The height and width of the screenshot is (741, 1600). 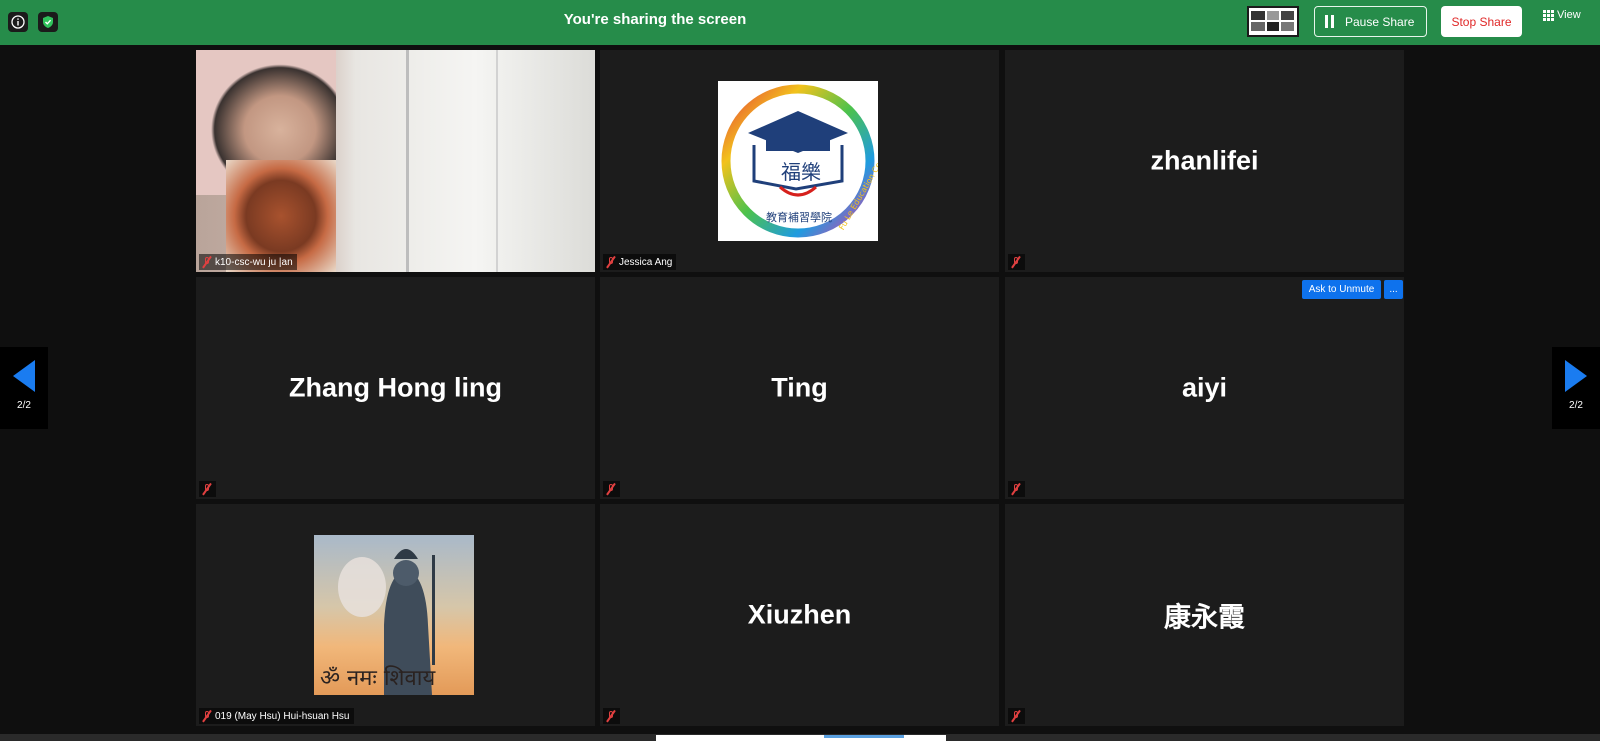 What do you see at coordinates (655, 19) in the screenshot?
I see `sharing-status-title: You're sharing the screen` at bounding box center [655, 19].